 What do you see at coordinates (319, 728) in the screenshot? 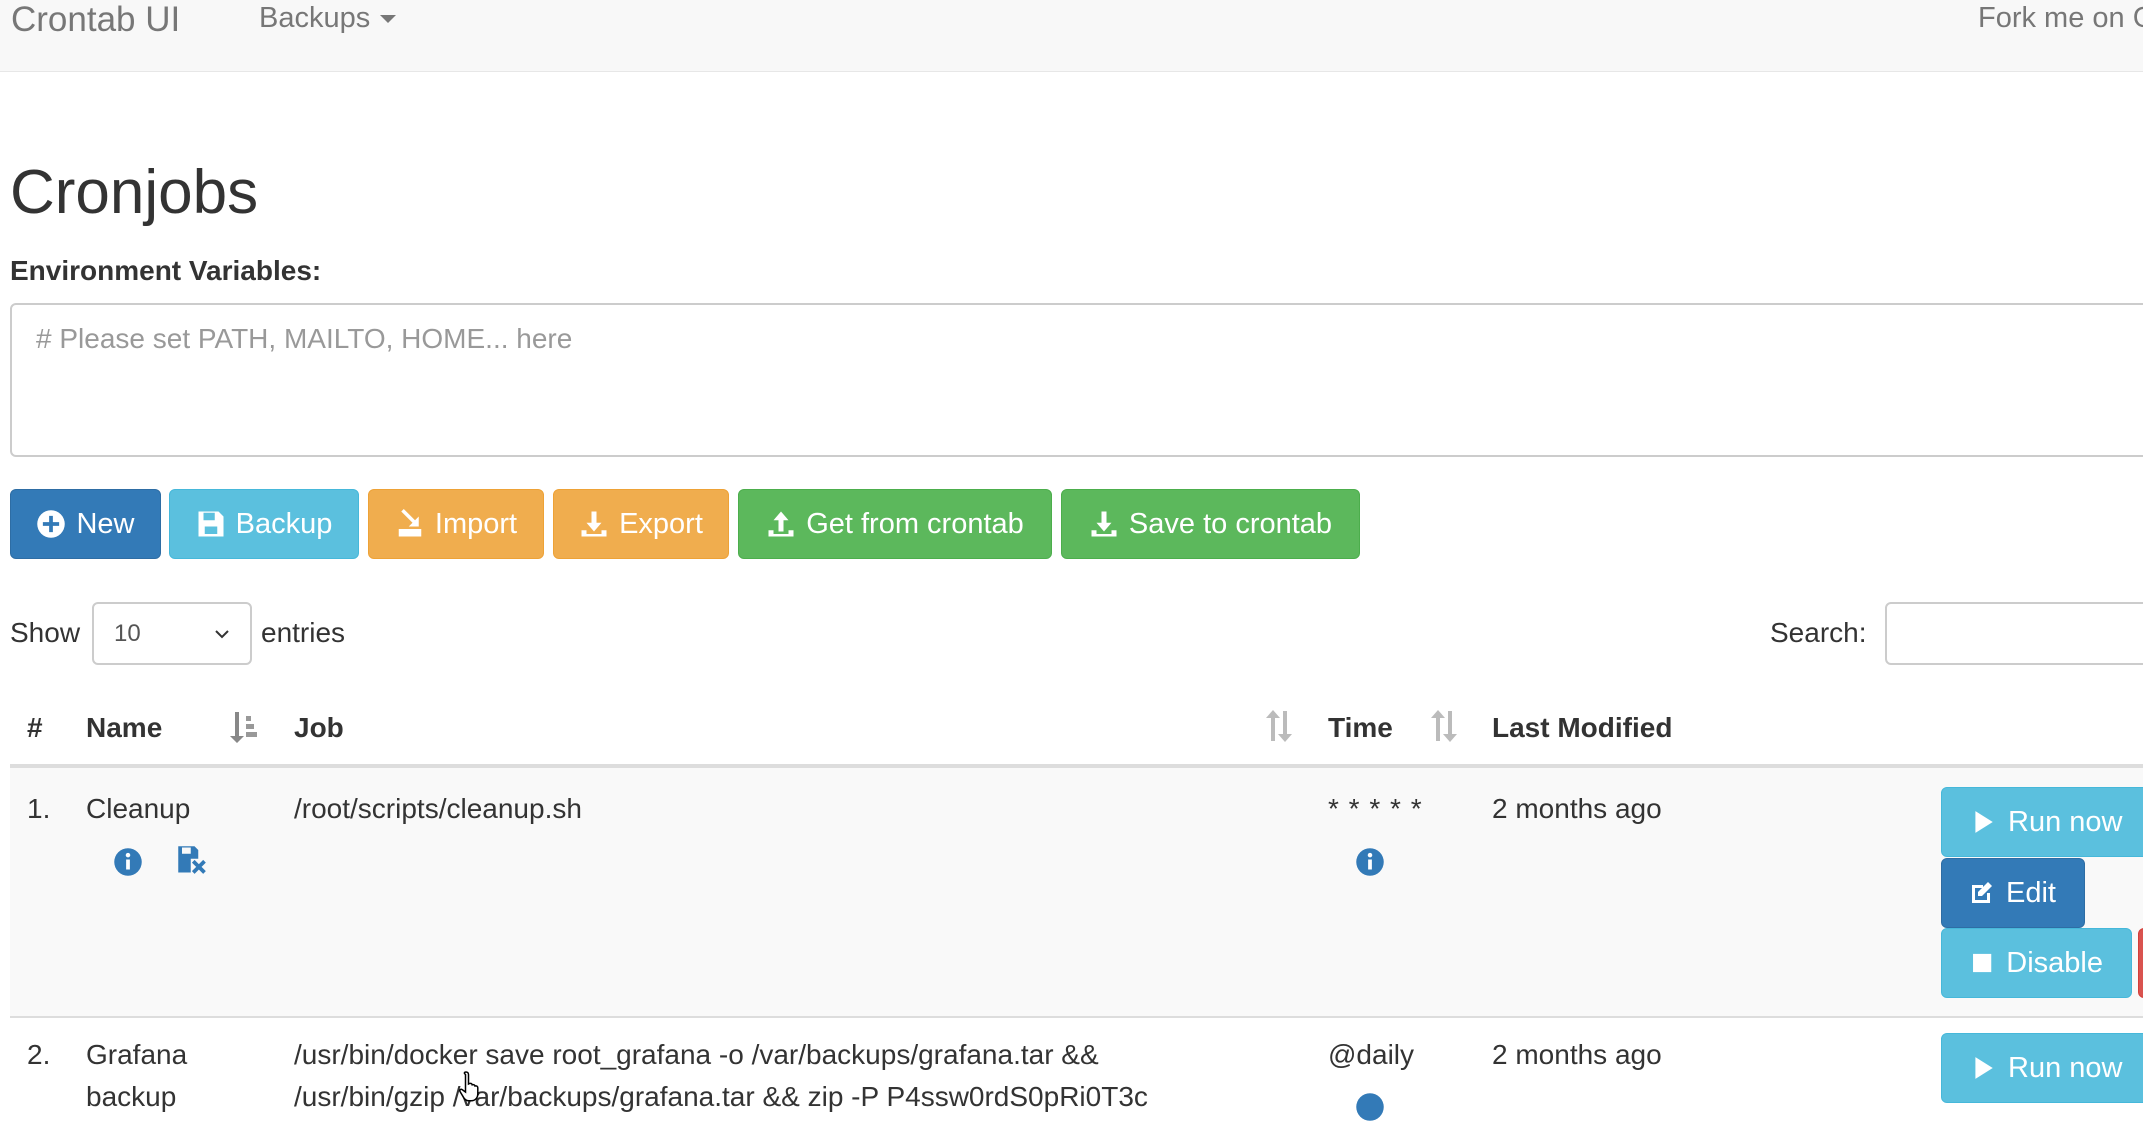
I see `column-header-job: Job` at bounding box center [319, 728].